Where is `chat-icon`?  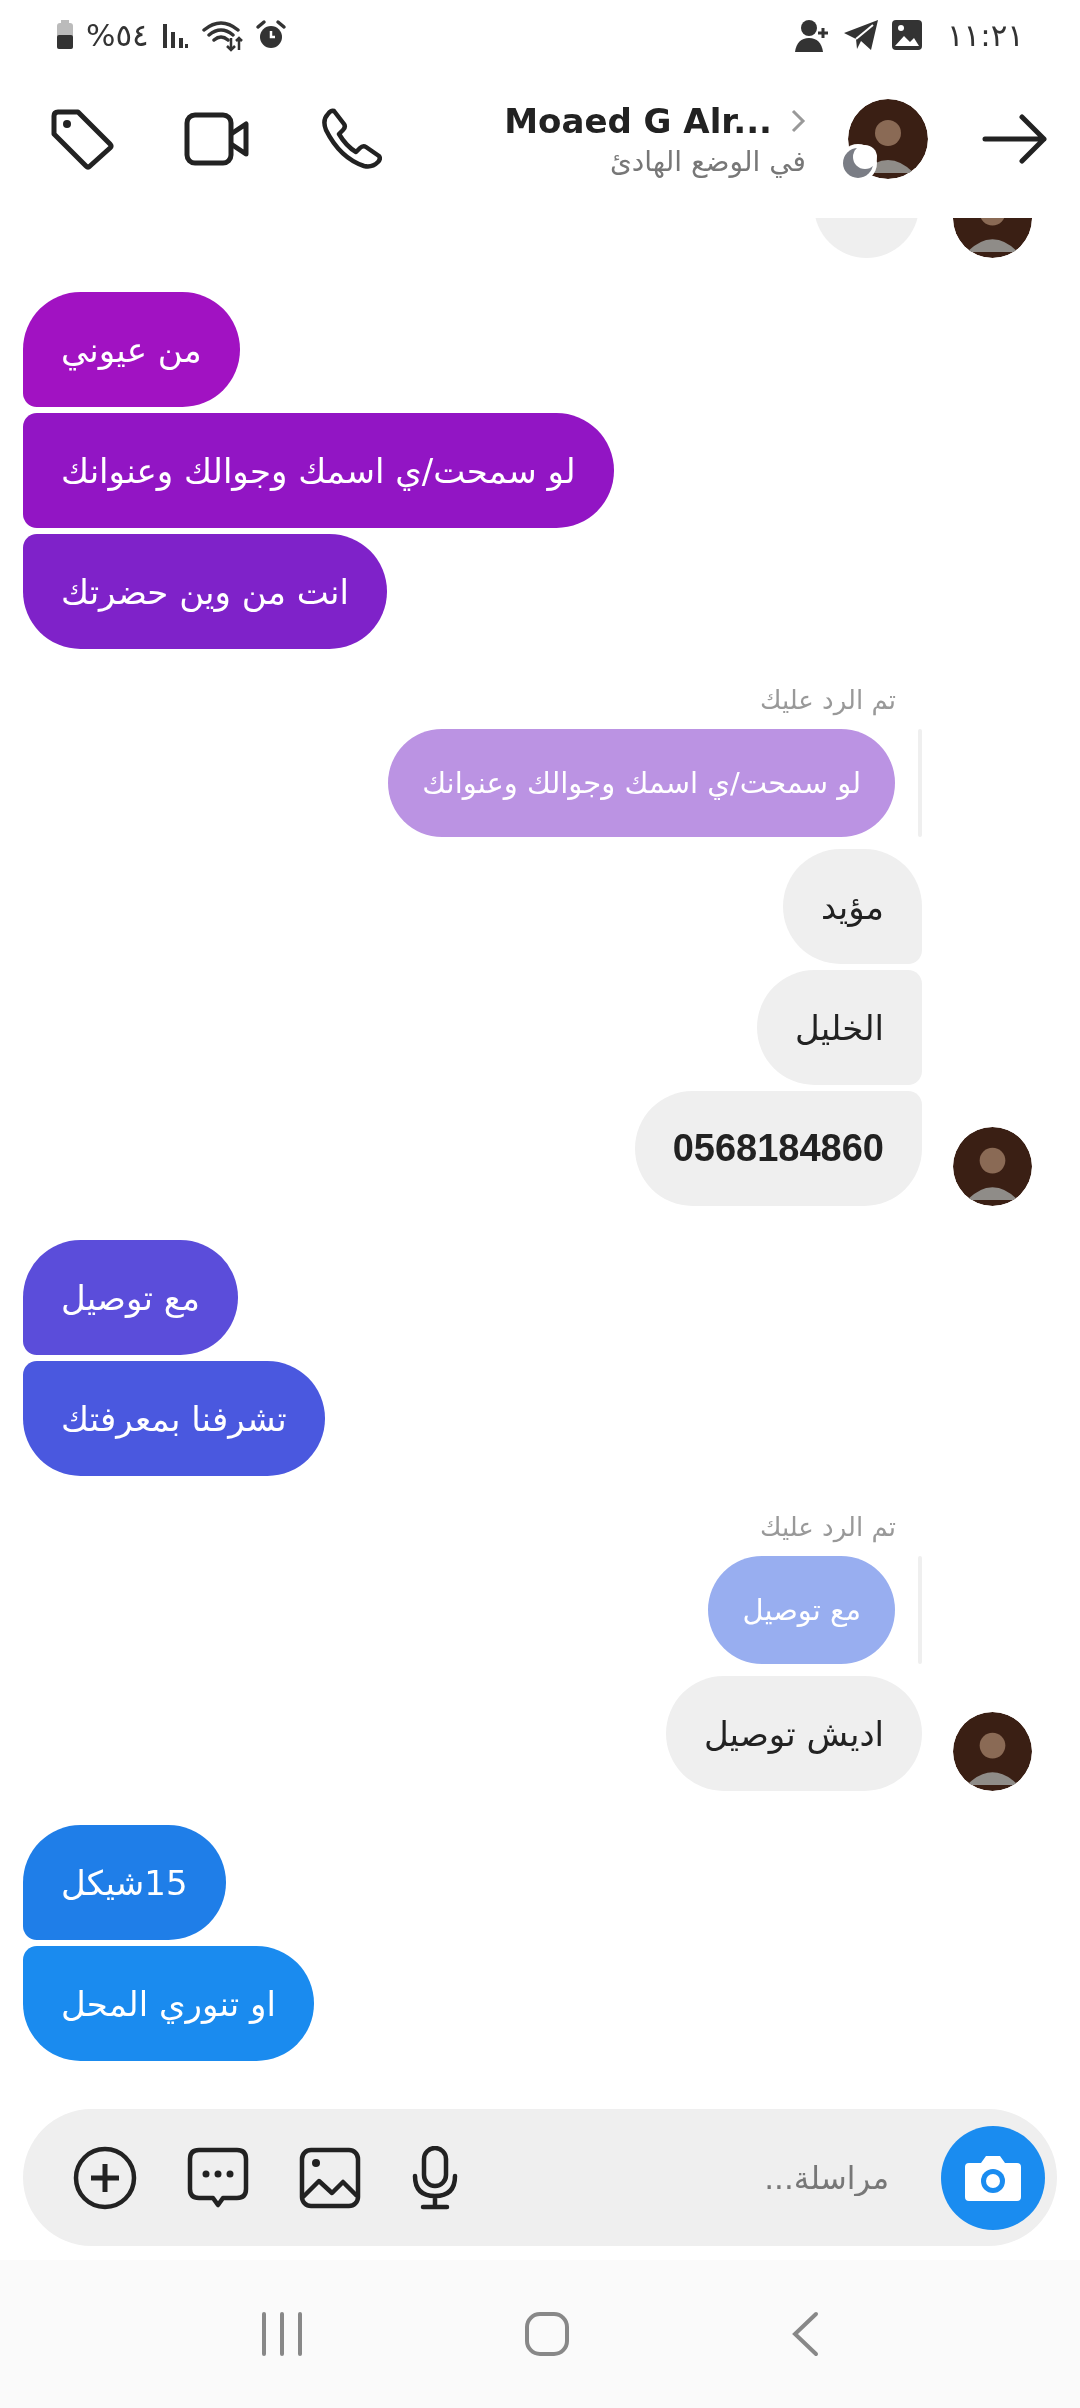 chat-icon is located at coordinates (218, 2177).